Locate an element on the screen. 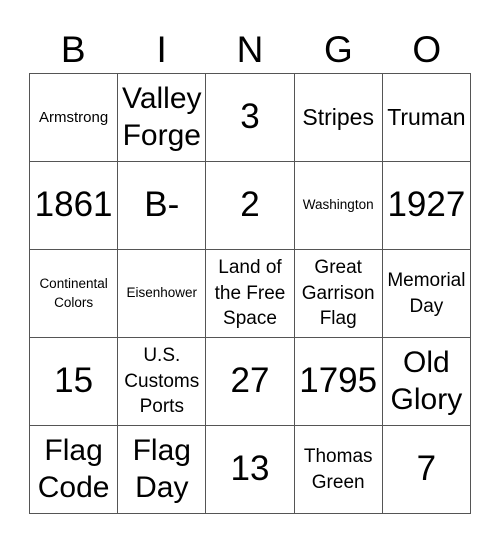 The width and height of the screenshot is (500, 544). bingo-cell: U.S. Customs Ports is located at coordinates (162, 382).